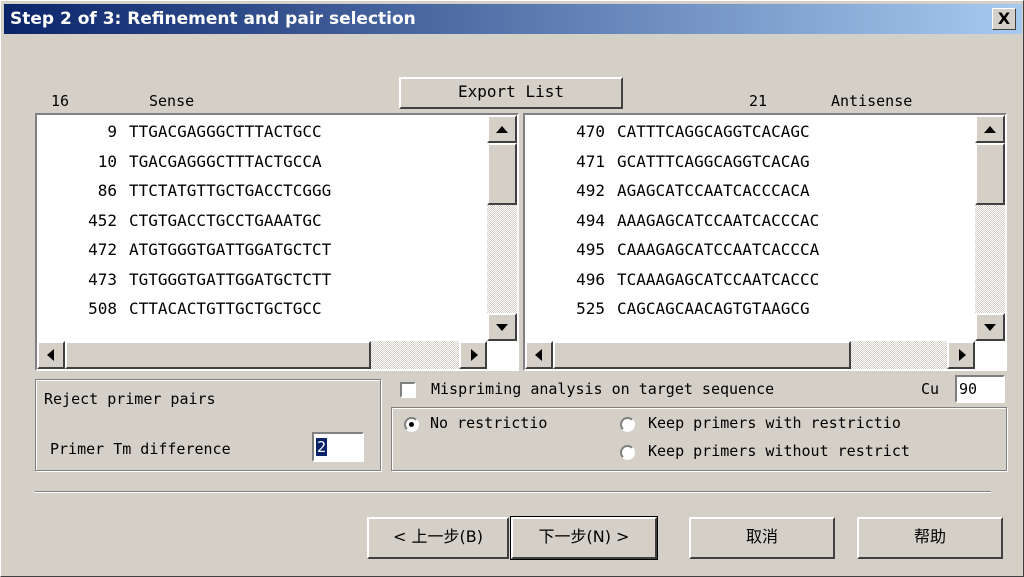  Describe the element at coordinates (102, 279) in the screenshot. I see `position-number: 473` at that location.